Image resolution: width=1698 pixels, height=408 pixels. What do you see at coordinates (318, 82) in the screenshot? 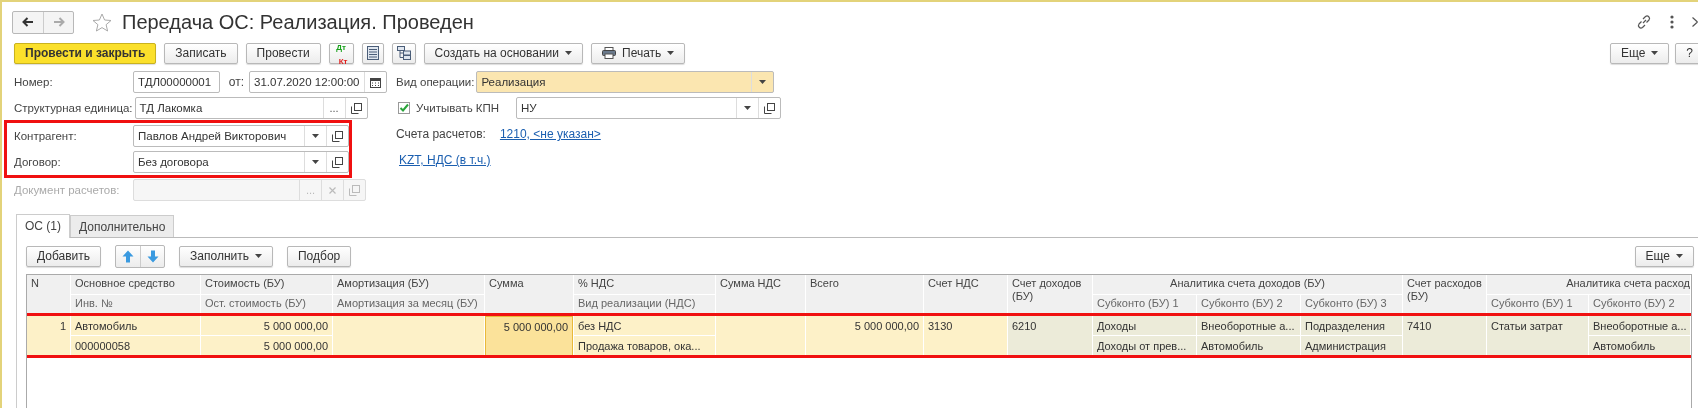
I see `date-field: 31.07.2020 12:00:00` at bounding box center [318, 82].